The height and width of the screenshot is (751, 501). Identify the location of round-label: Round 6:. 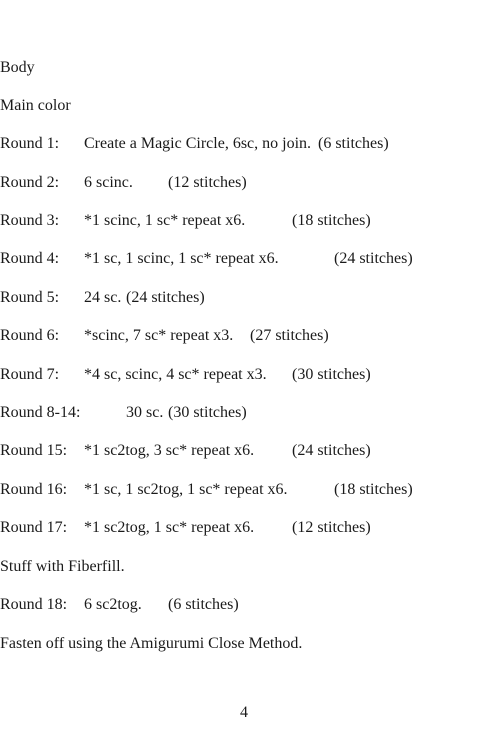
(30, 335).